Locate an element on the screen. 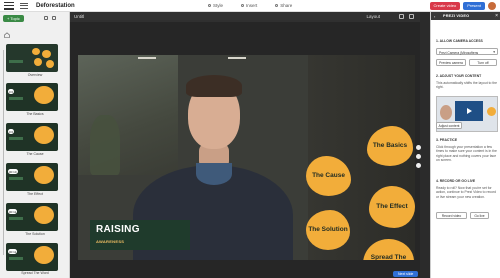  home-view-icon is located at coordinates (418, 147).